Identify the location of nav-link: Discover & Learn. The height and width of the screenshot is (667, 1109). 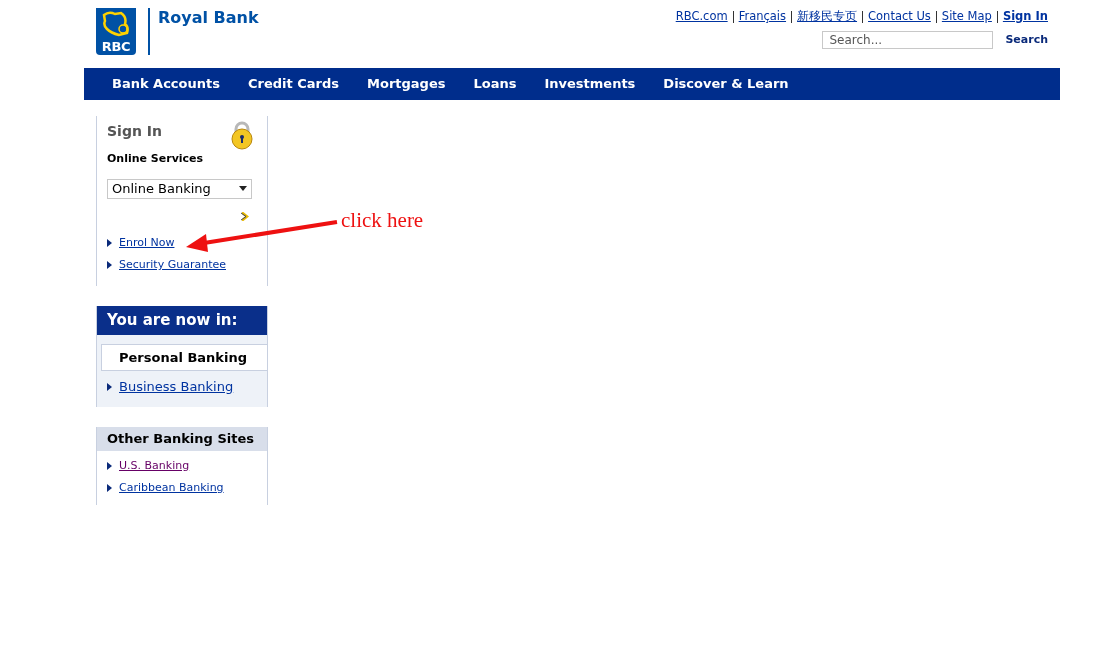
(726, 84).